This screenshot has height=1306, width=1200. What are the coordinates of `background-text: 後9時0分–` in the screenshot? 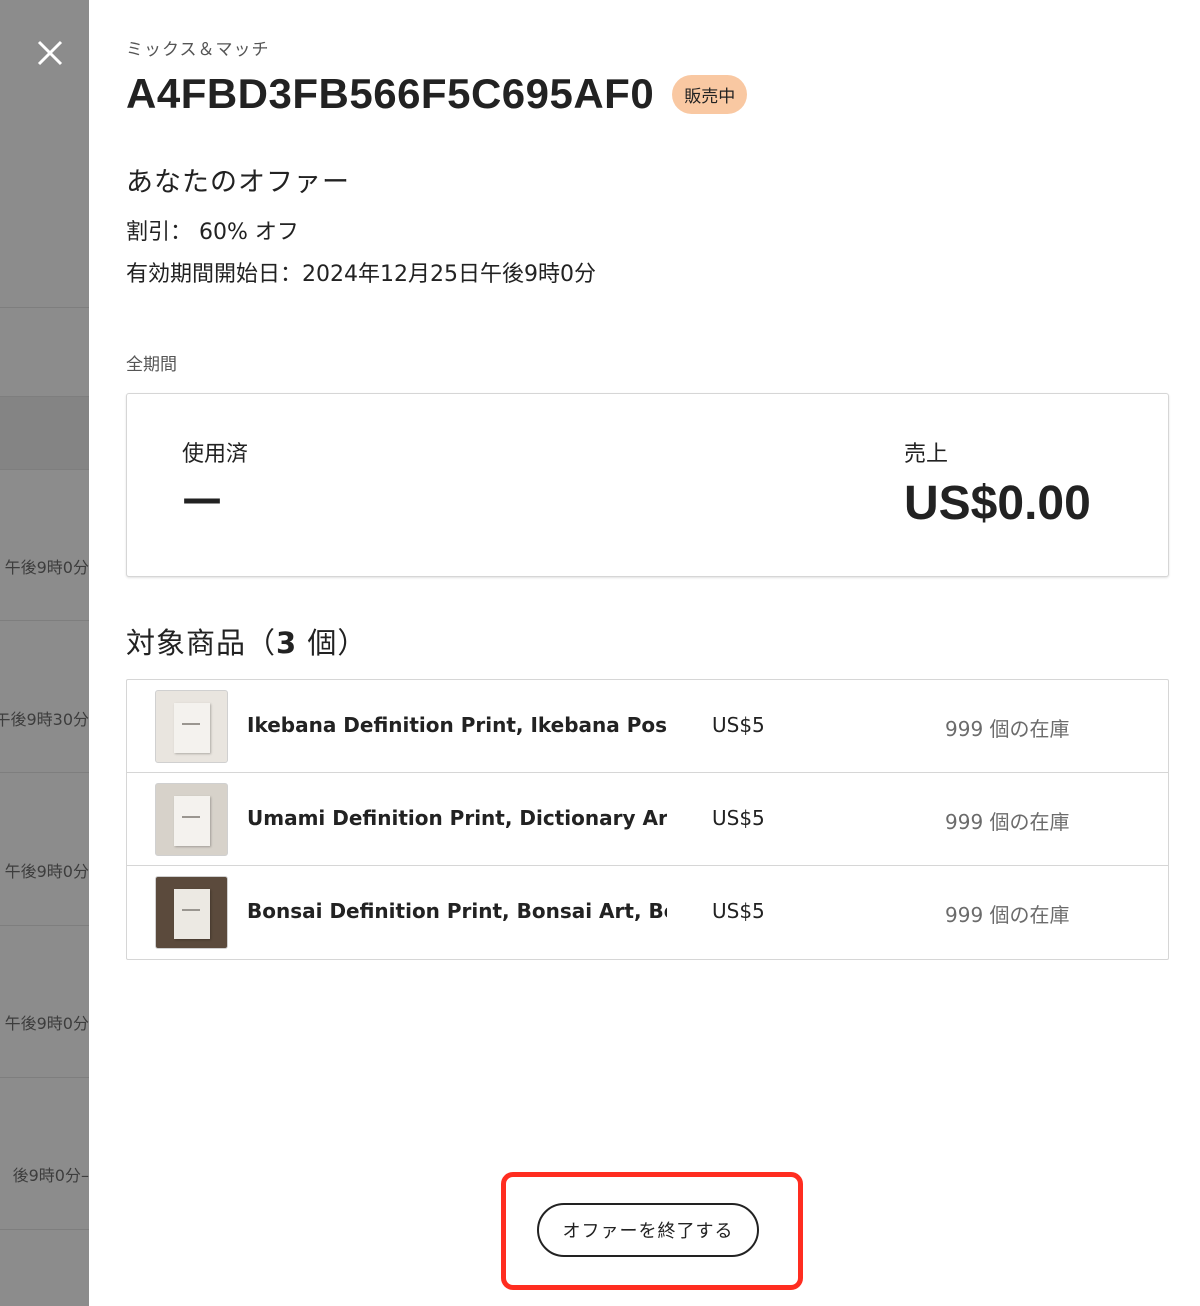 It's located at (50, 1175).